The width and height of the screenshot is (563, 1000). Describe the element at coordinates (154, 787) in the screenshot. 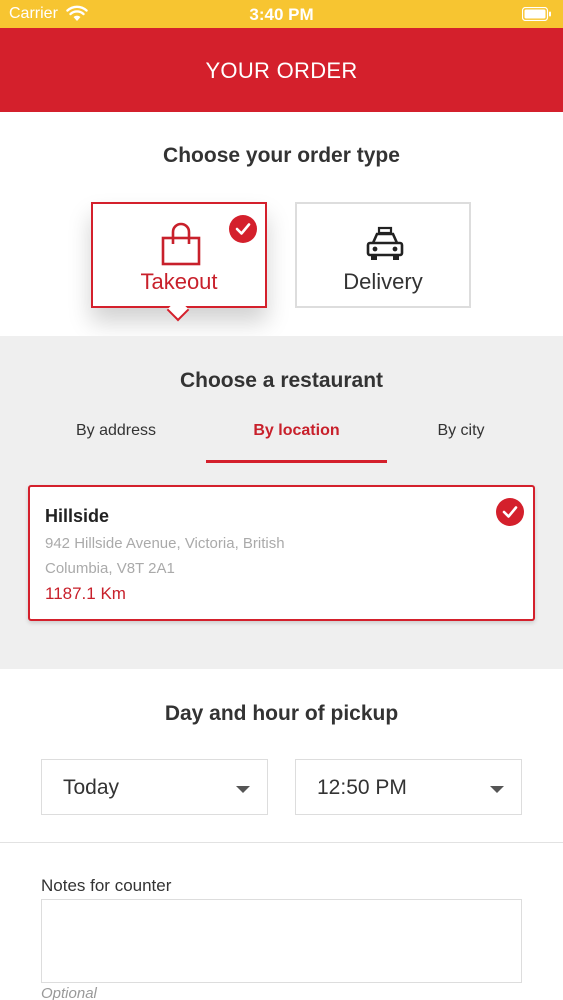

I see `pickup-day-select: Today` at that location.